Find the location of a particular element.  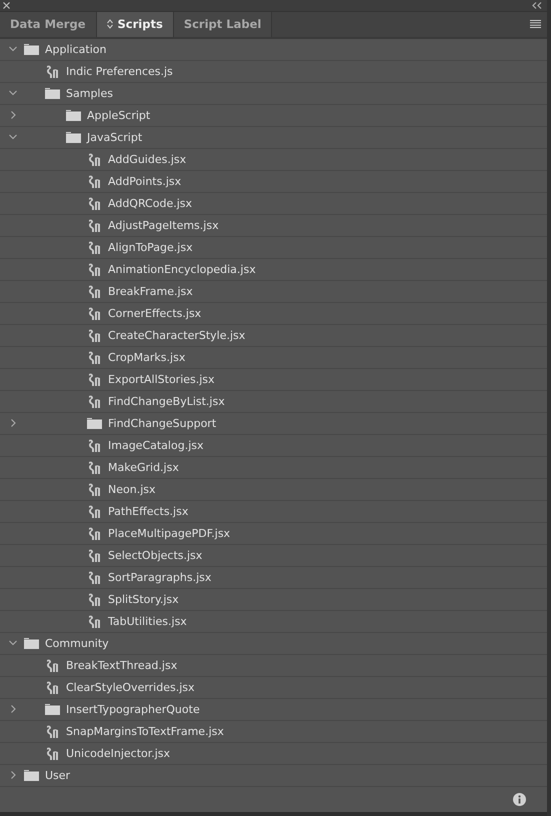

tree-item-label: CropMarks.jsx is located at coordinates (147, 357).